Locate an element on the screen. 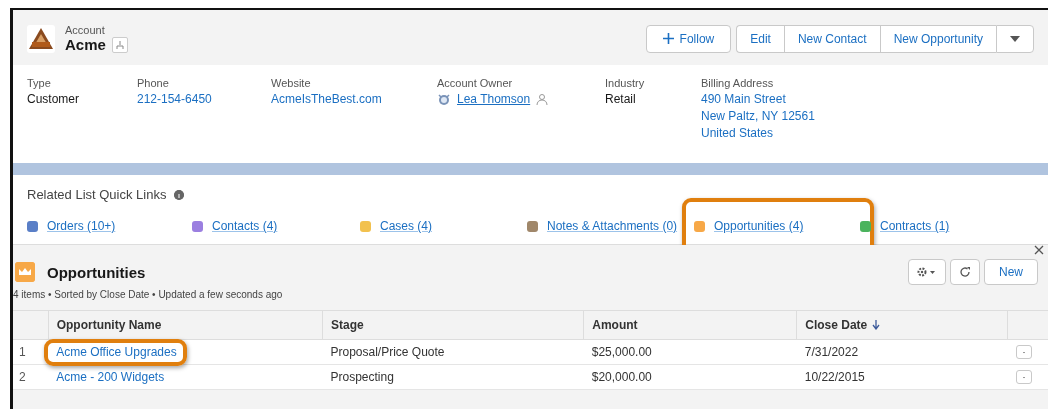  action-button: Edit is located at coordinates (760, 38).